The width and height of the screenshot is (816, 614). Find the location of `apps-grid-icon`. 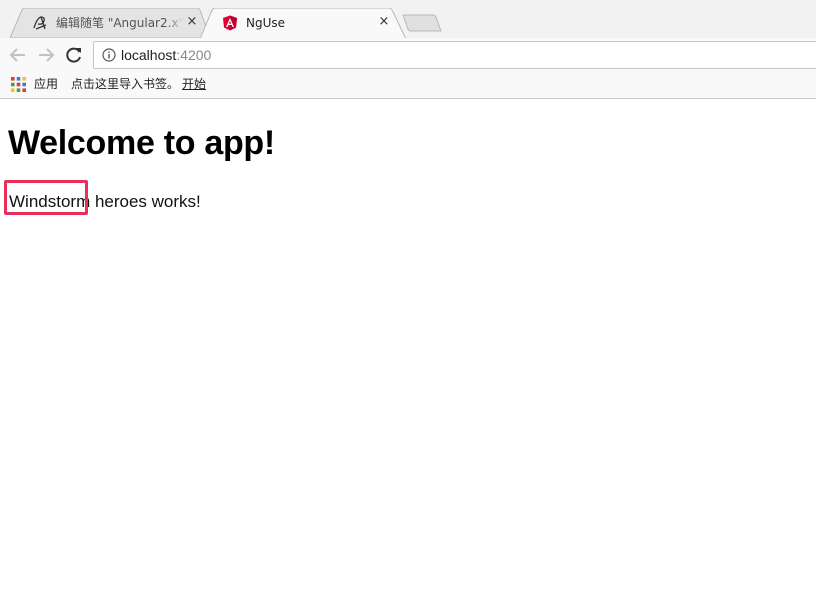

apps-grid-icon is located at coordinates (18, 84).